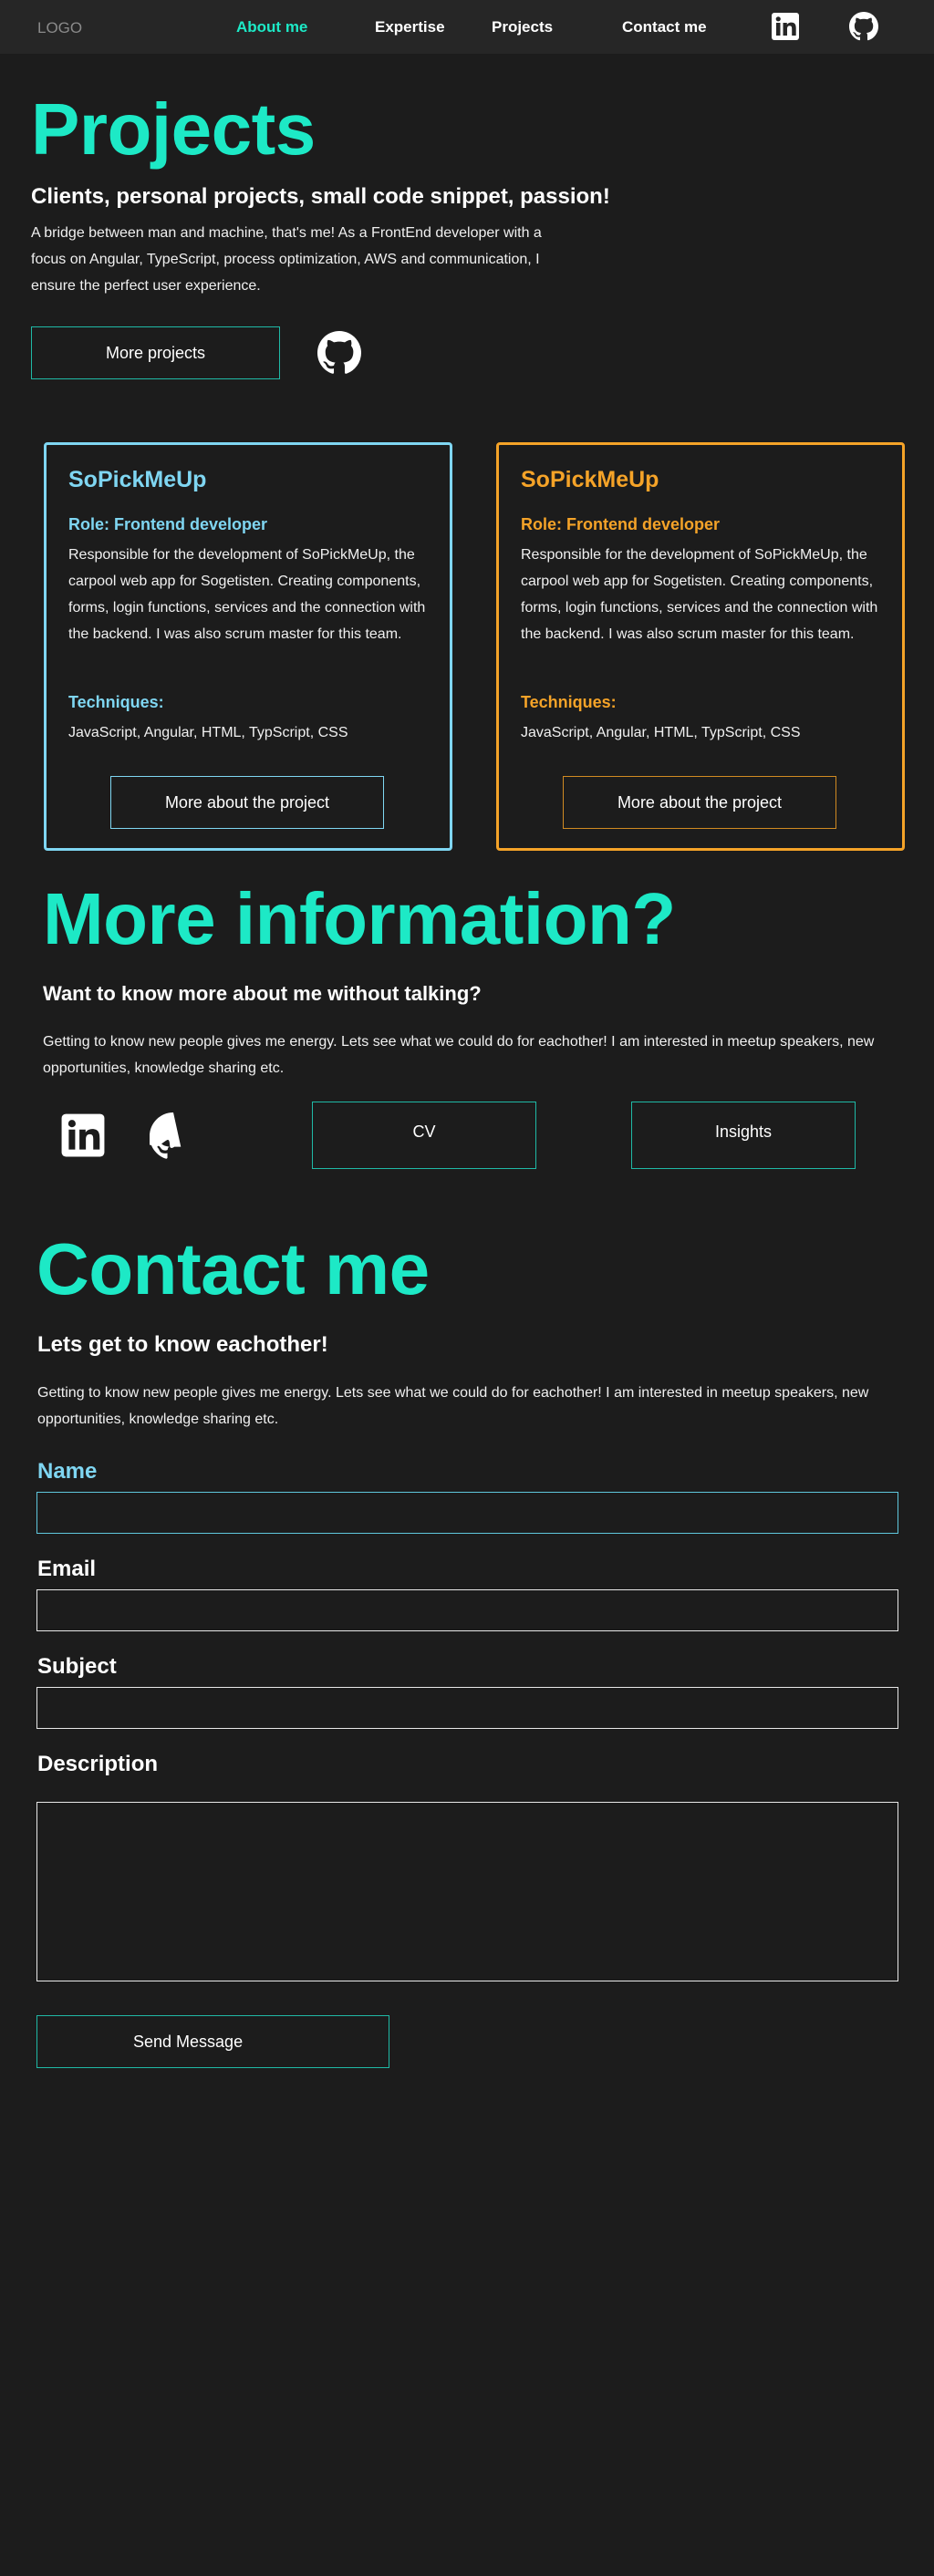 The image size is (934, 2576). I want to click on description-label: Description, so click(98, 1764).